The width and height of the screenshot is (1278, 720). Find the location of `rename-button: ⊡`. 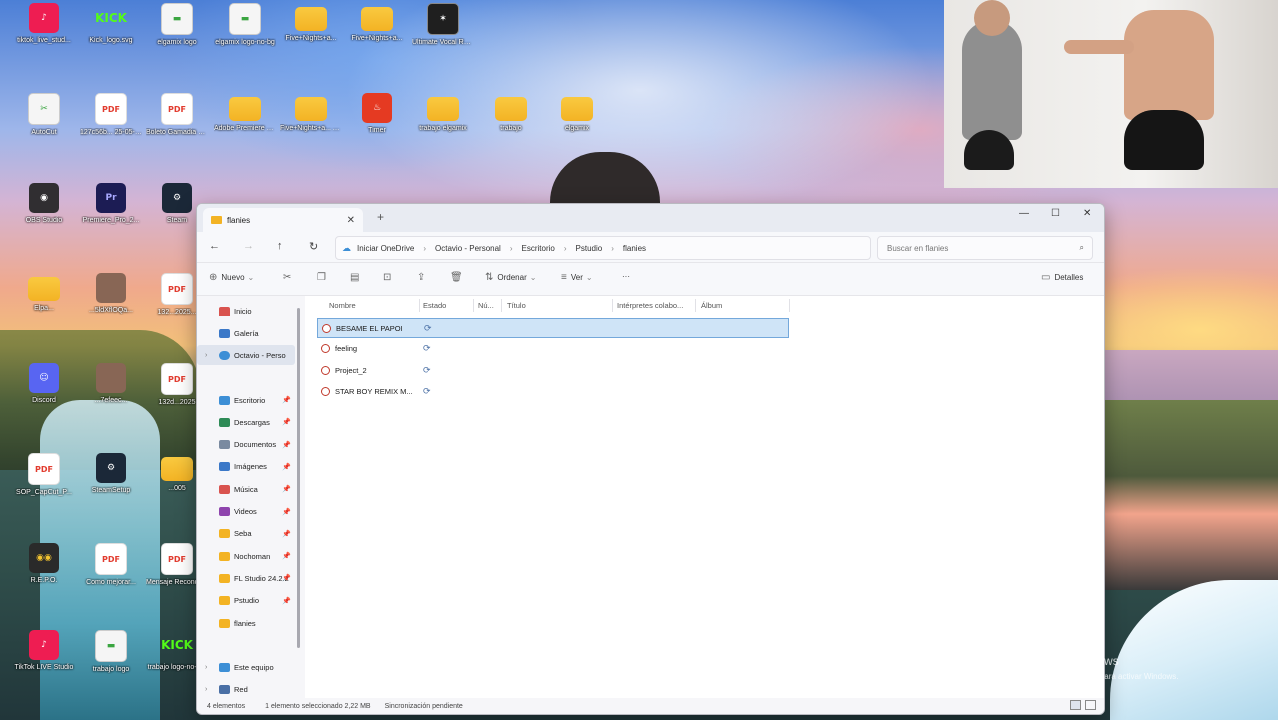

rename-button: ⊡ is located at coordinates (389, 277).